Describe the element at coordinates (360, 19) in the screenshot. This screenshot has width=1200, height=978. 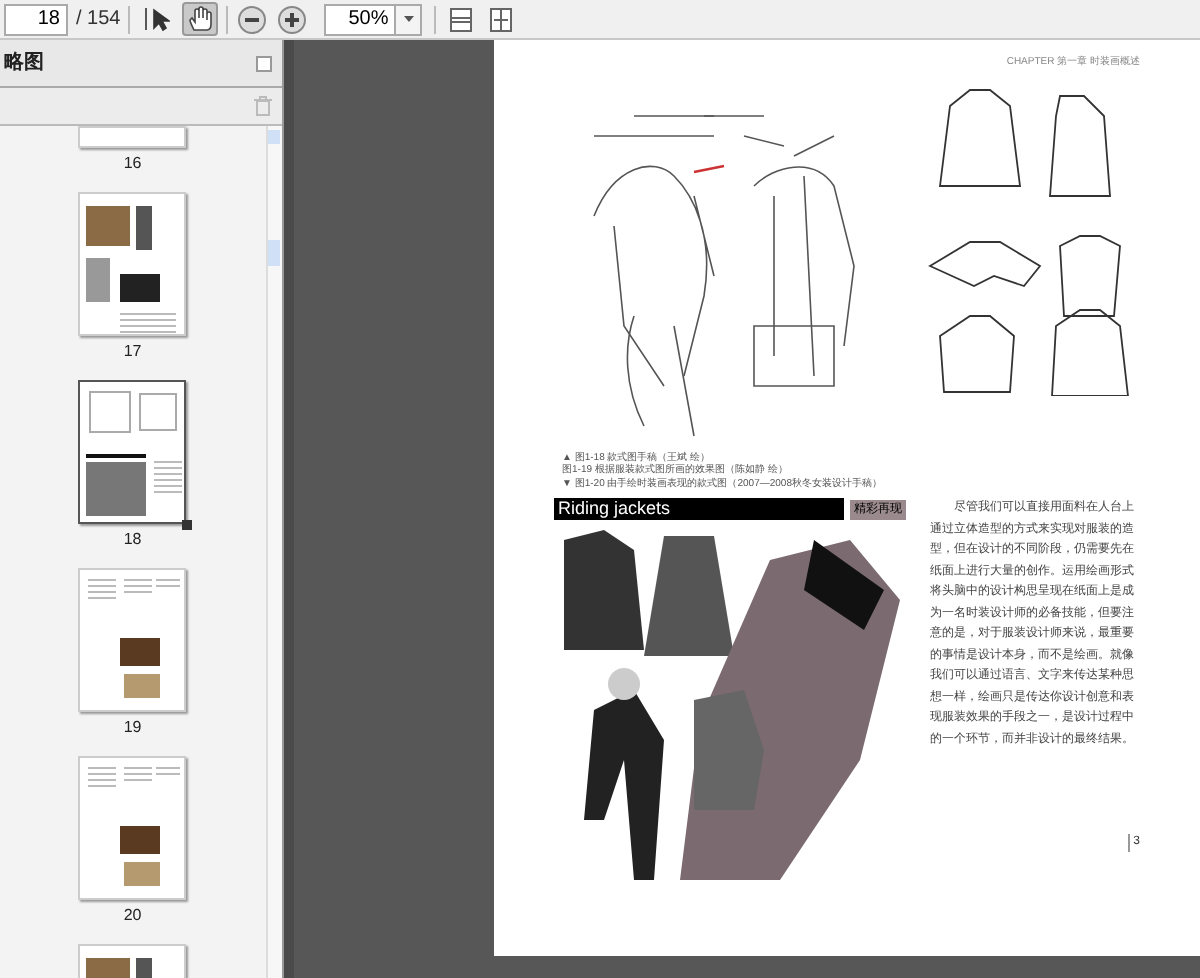
I see `zoom-field: 50%` at that location.